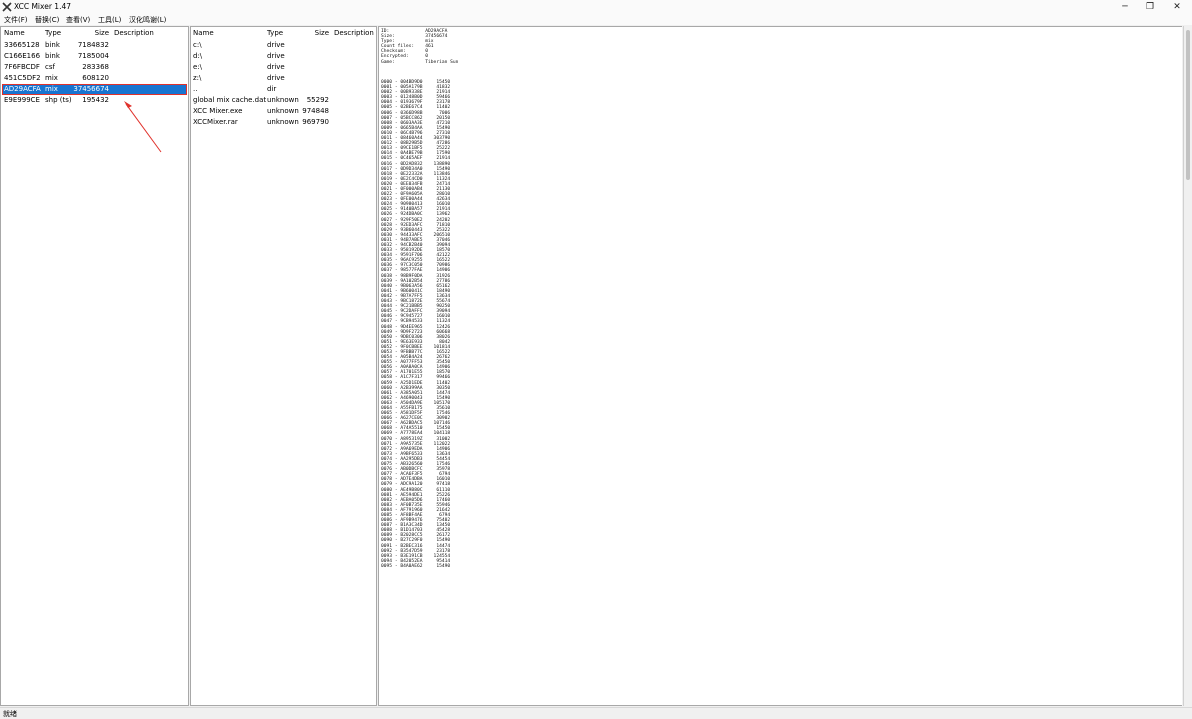  I want to click on file-name: C166E166, so click(22, 56).